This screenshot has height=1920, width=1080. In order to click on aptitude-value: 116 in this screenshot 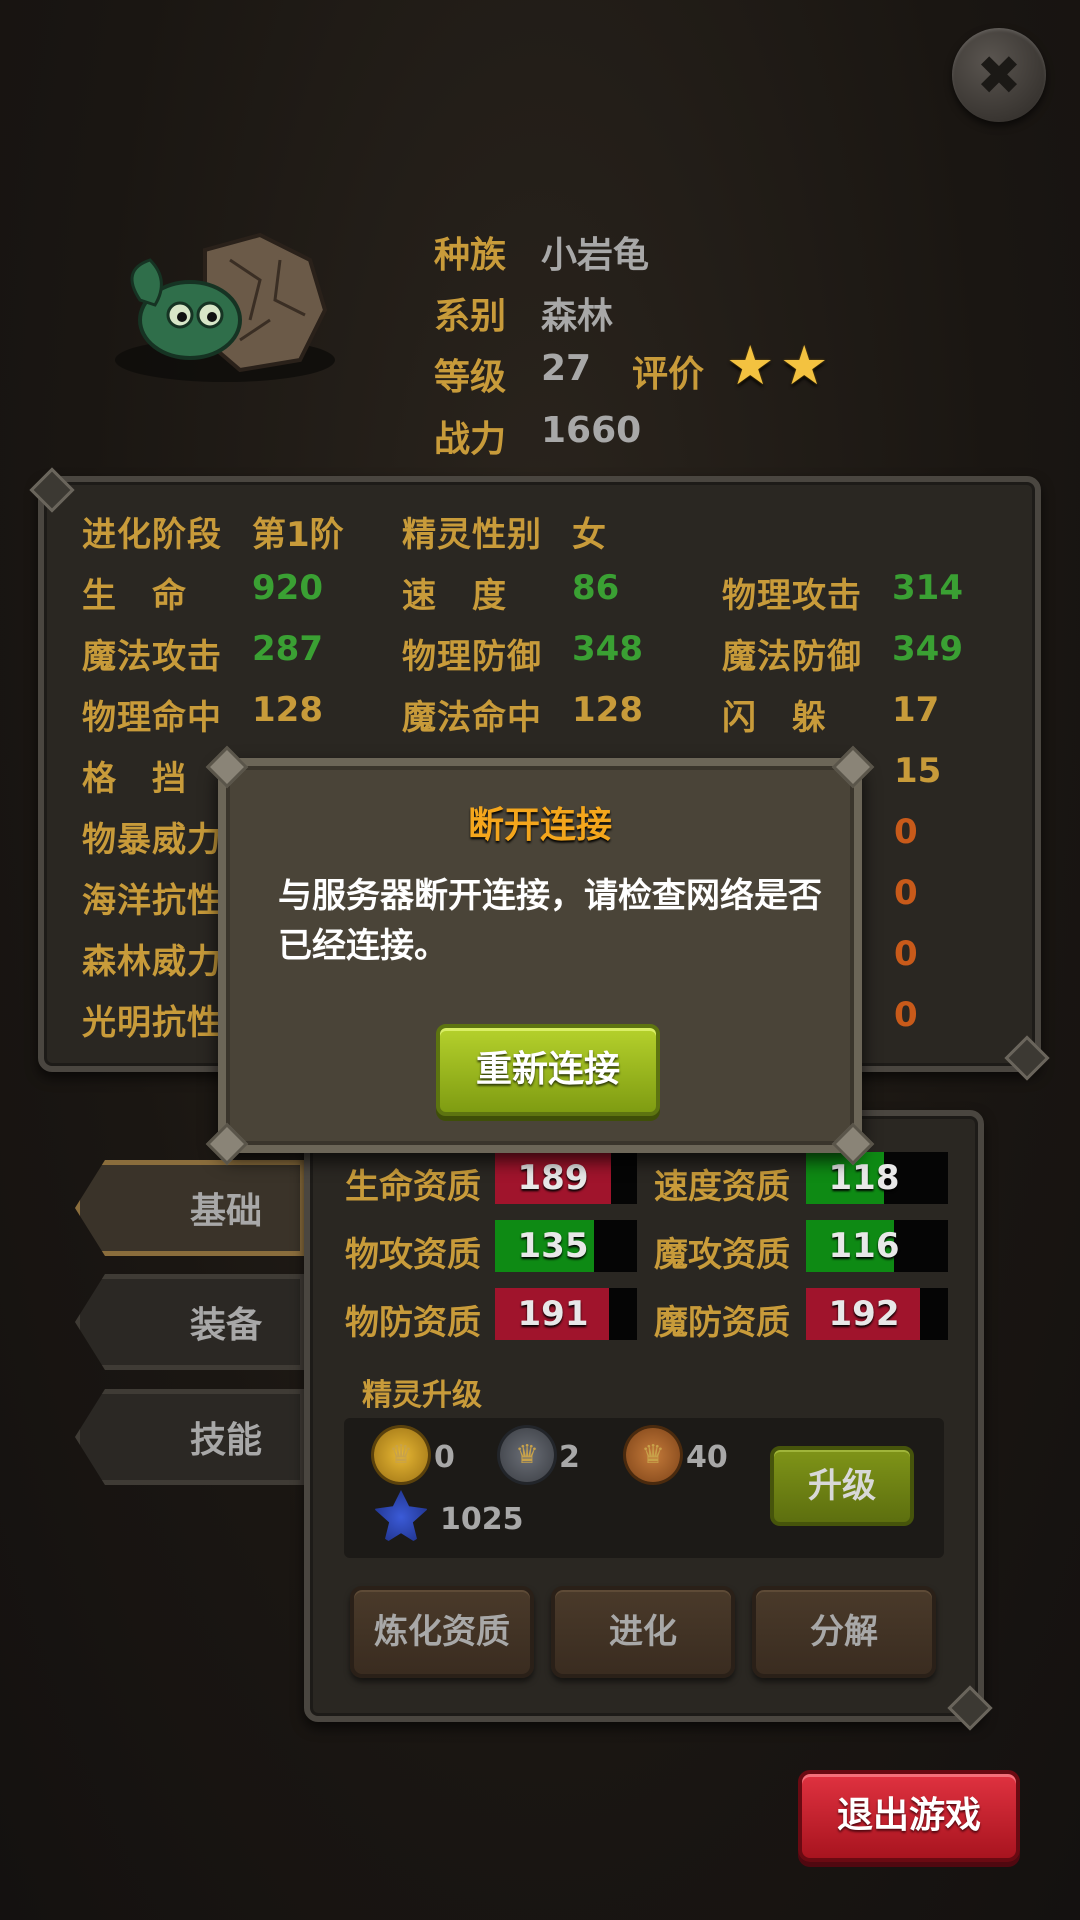, I will do `click(864, 1246)`.